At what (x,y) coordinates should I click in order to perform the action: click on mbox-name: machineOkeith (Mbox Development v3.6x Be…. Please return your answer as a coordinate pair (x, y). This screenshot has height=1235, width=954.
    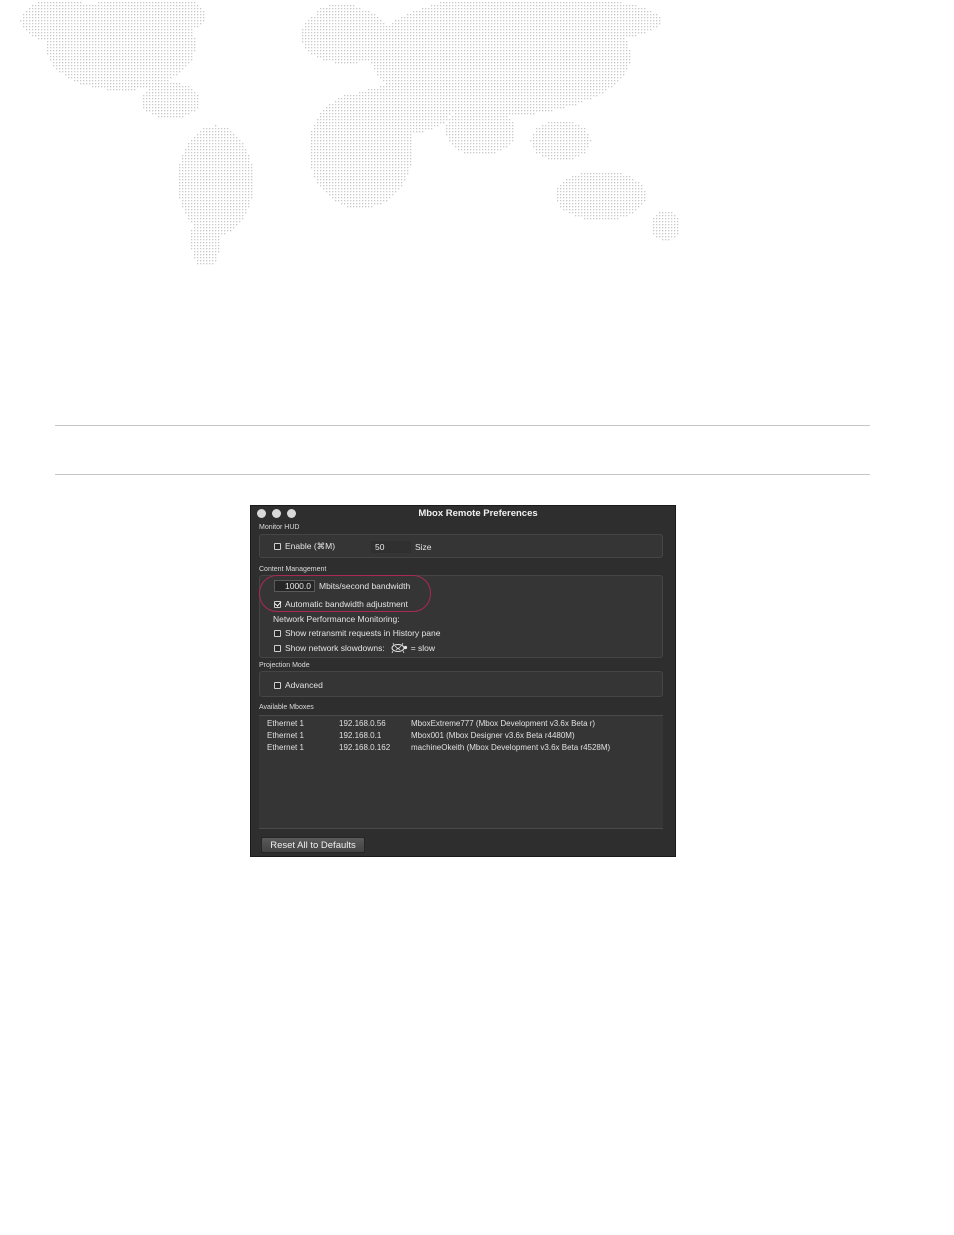
    Looking at the image, I should click on (511, 747).